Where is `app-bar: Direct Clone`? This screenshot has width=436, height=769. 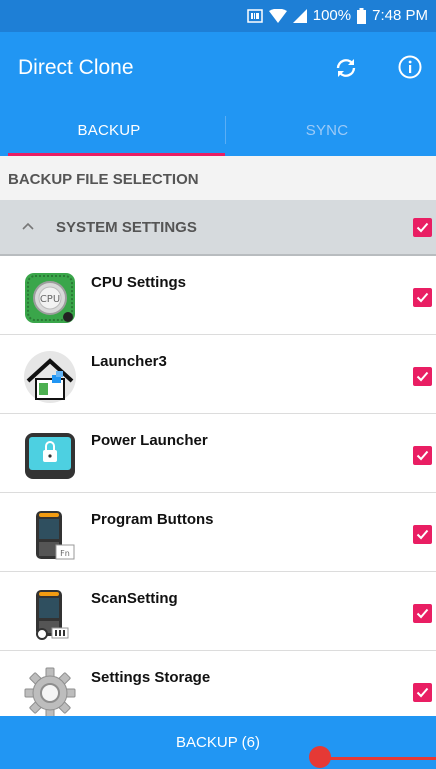
app-bar: Direct Clone is located at coordinates (218, 68).